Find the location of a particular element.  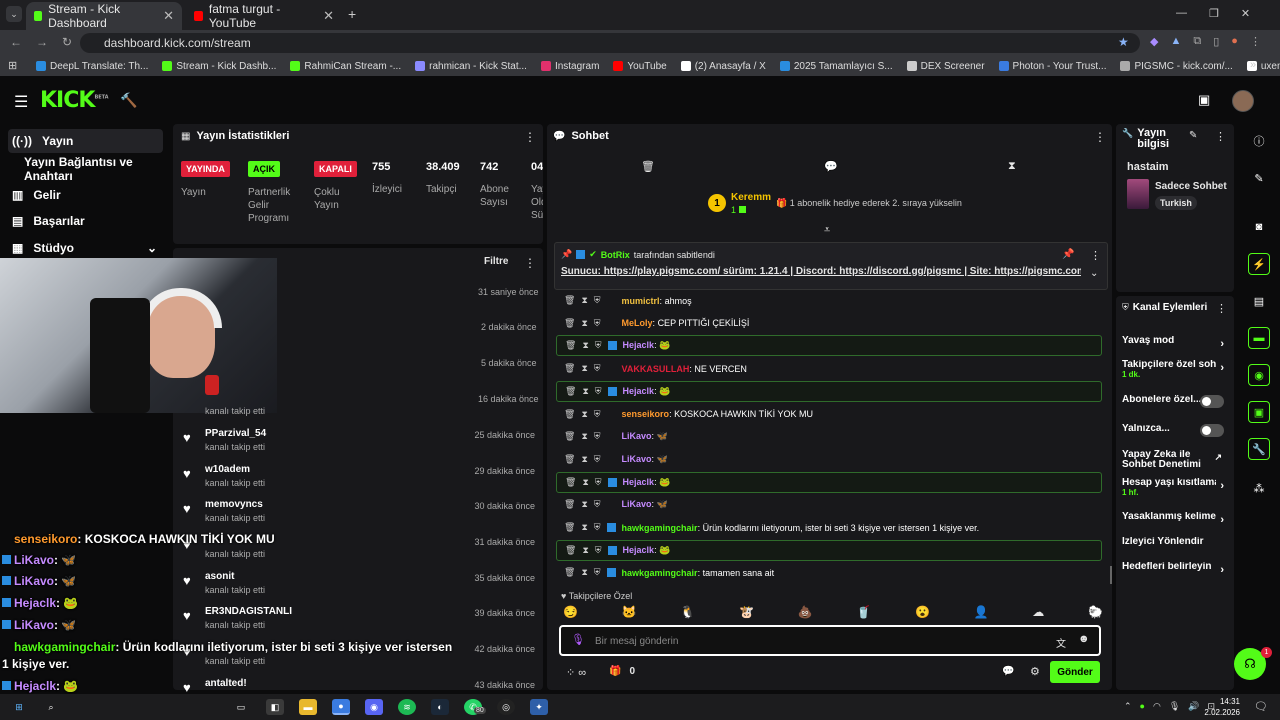

chat-username: mumictrl is located at coordinates (641, 301).